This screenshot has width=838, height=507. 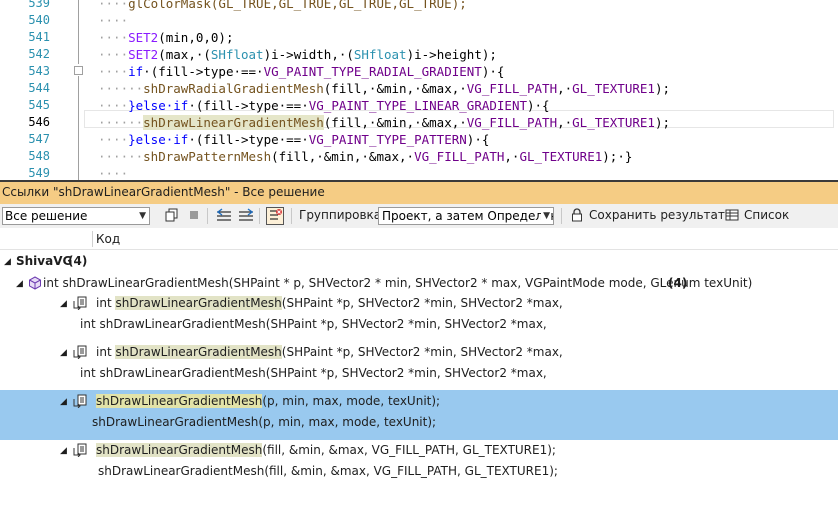 What do you see at coordinates (113, 20) in the screenshot?
I see `code-line-540: ····` at bounding box center [113, 20].